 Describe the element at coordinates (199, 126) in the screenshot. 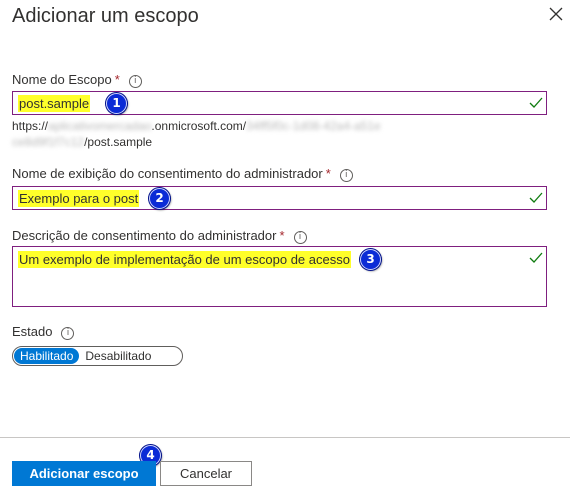

I see `url-domain: .onmicrosoft.com/` at that location.